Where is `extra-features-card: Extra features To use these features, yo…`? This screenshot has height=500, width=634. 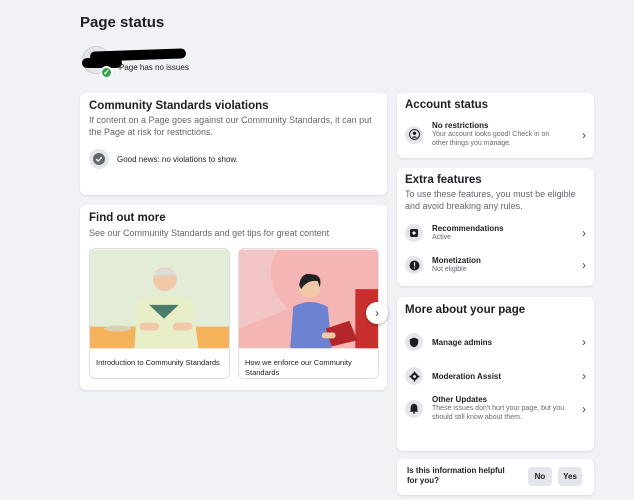
extra-features-card: Extra features To use these features, yo… is located at coordinates (495, 227).